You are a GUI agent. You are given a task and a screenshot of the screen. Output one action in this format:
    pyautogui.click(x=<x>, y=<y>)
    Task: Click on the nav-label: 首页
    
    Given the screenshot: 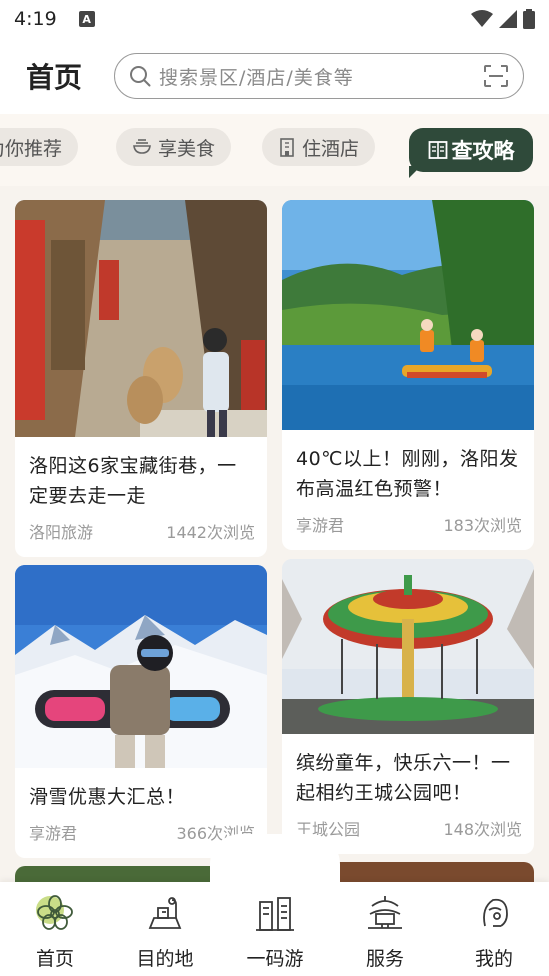 What is the action you would take?
    pyautogui.click(x=54, y=959)
    